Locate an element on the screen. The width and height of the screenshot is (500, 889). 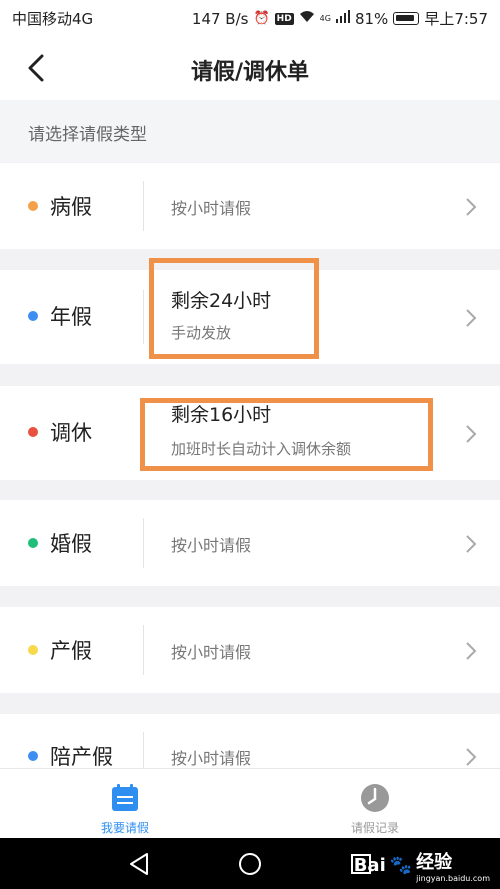
watermark-brand-2: 经验 is located at coordinates (434, 862).